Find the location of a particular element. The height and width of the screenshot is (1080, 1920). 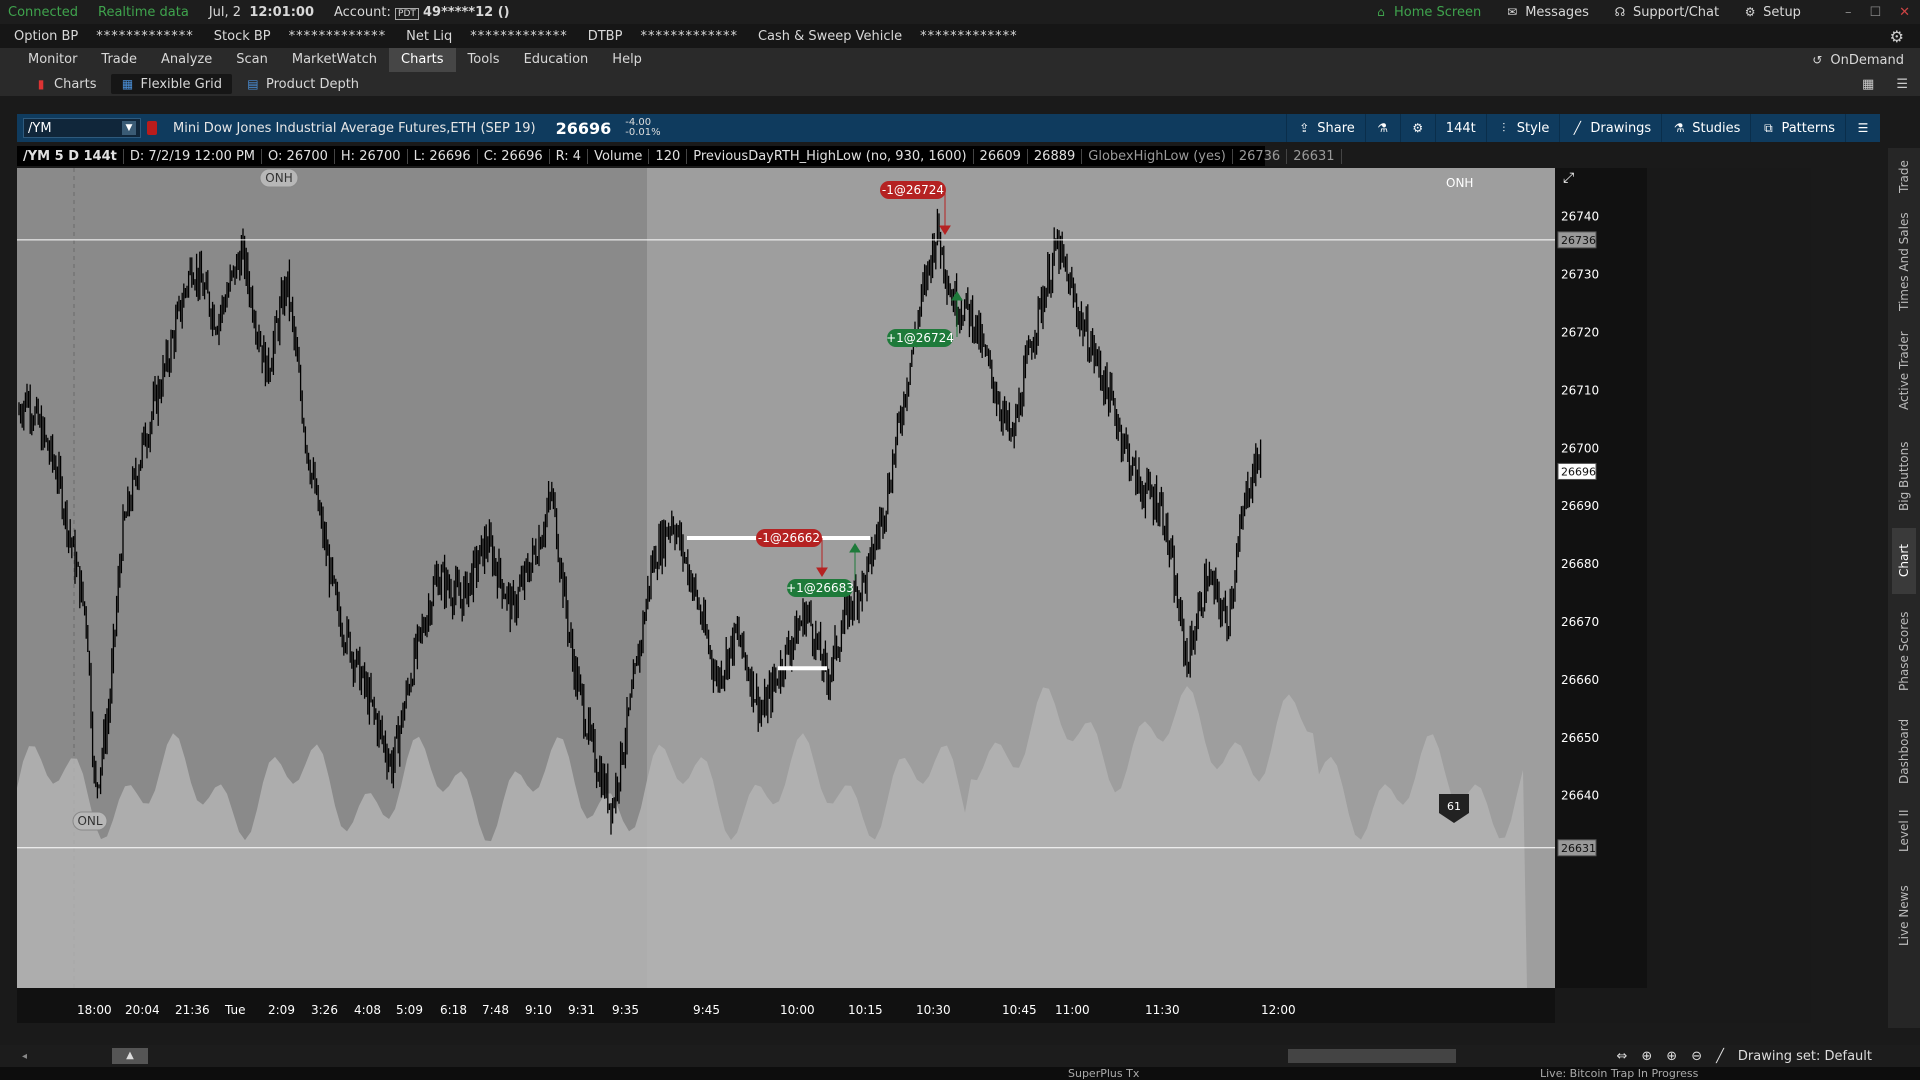

right-tab-times-and-sales: Times And Sales is located at coordinates (1904, 262).